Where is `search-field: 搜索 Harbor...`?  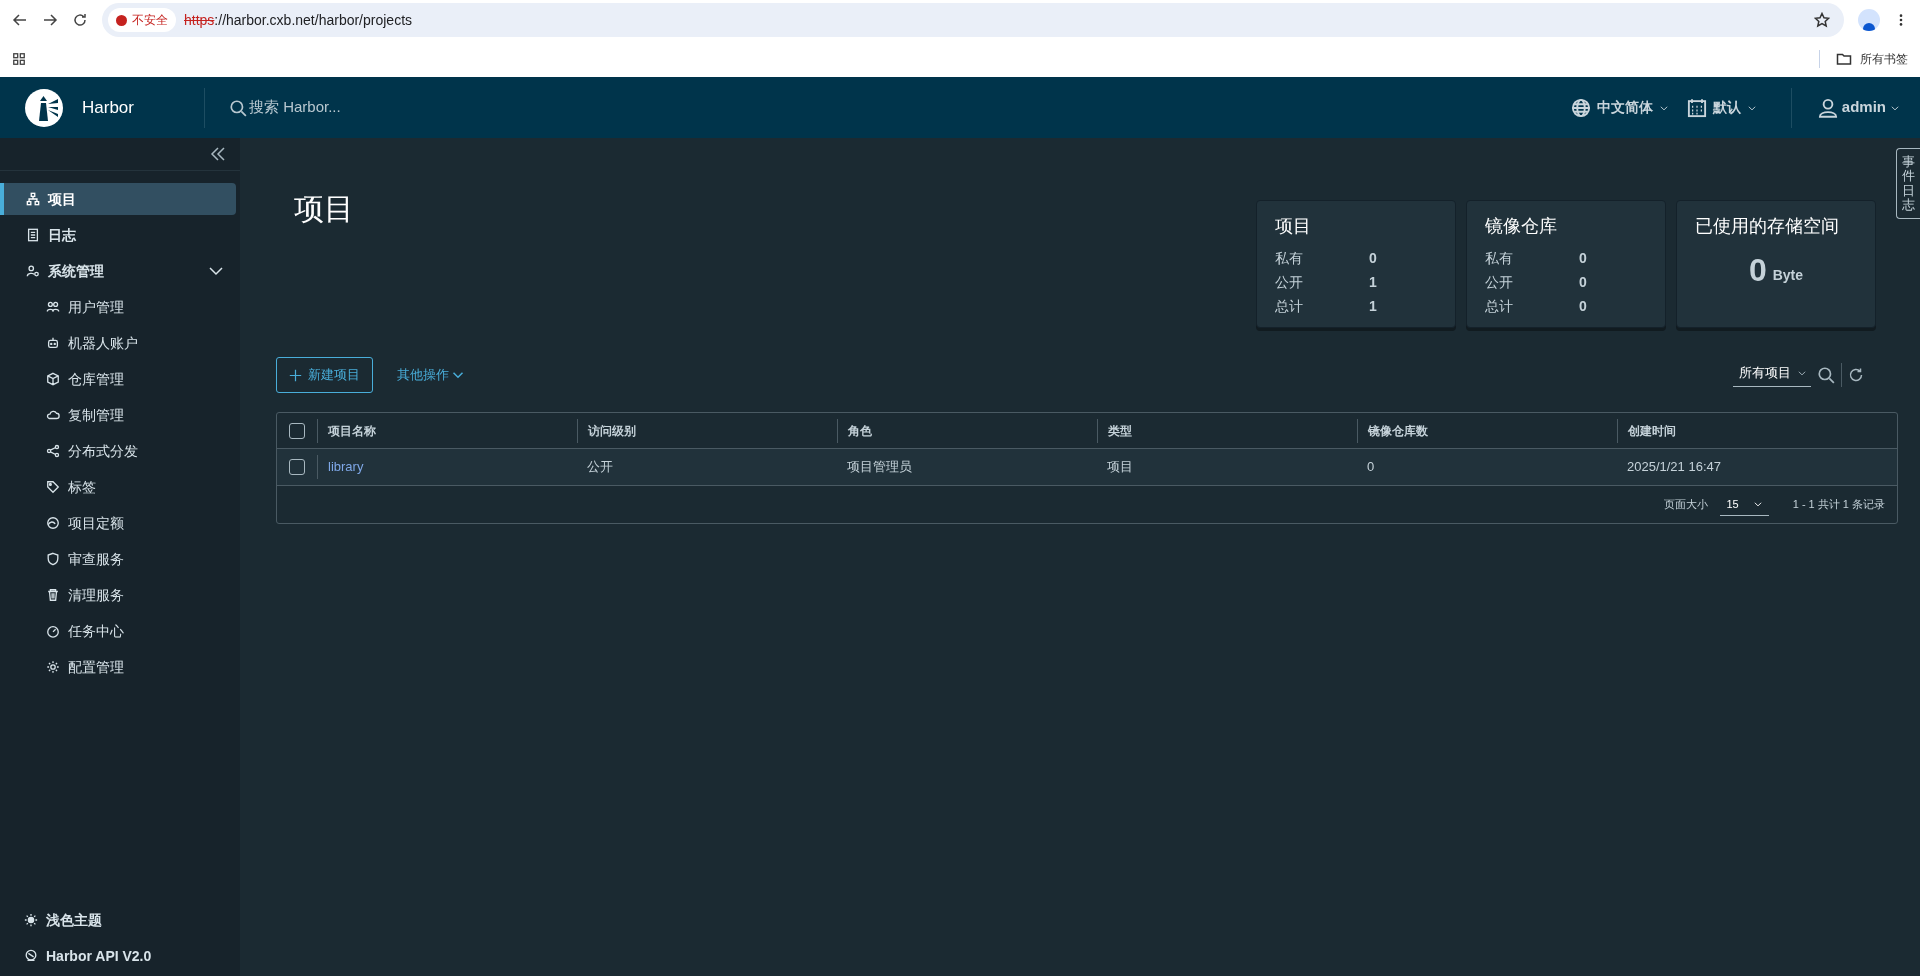
search-field: 搜索 Harbor... is located at coordinates (285, 107).